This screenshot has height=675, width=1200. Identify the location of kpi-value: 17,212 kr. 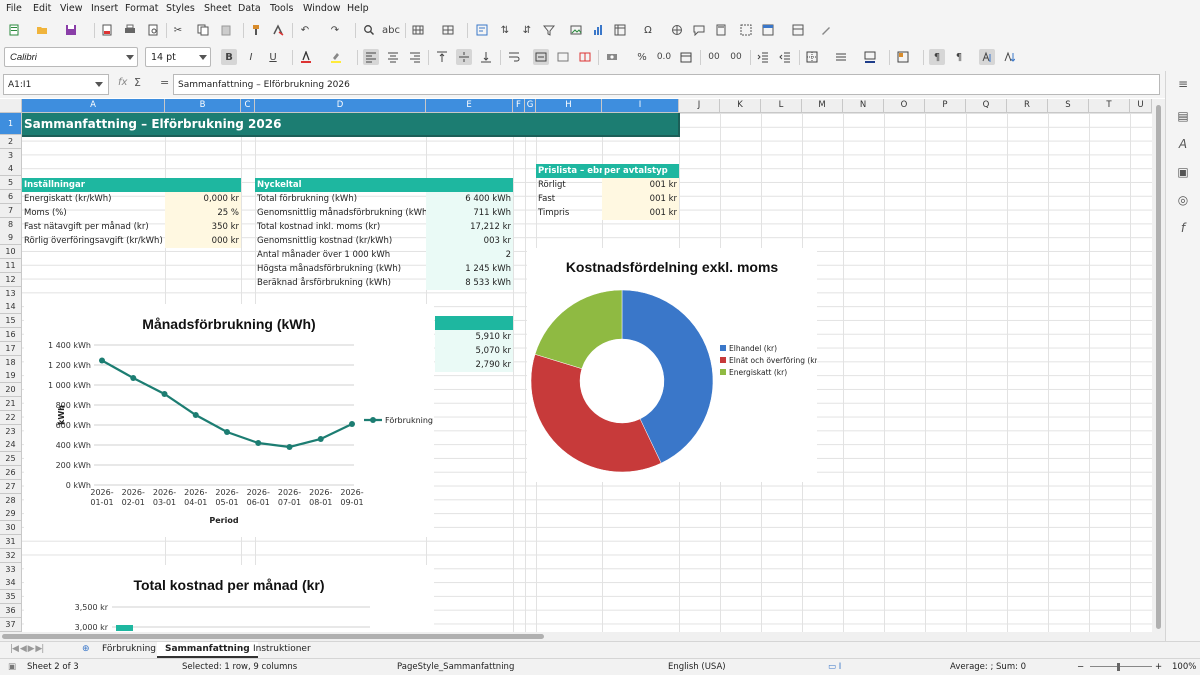
(469, 227).